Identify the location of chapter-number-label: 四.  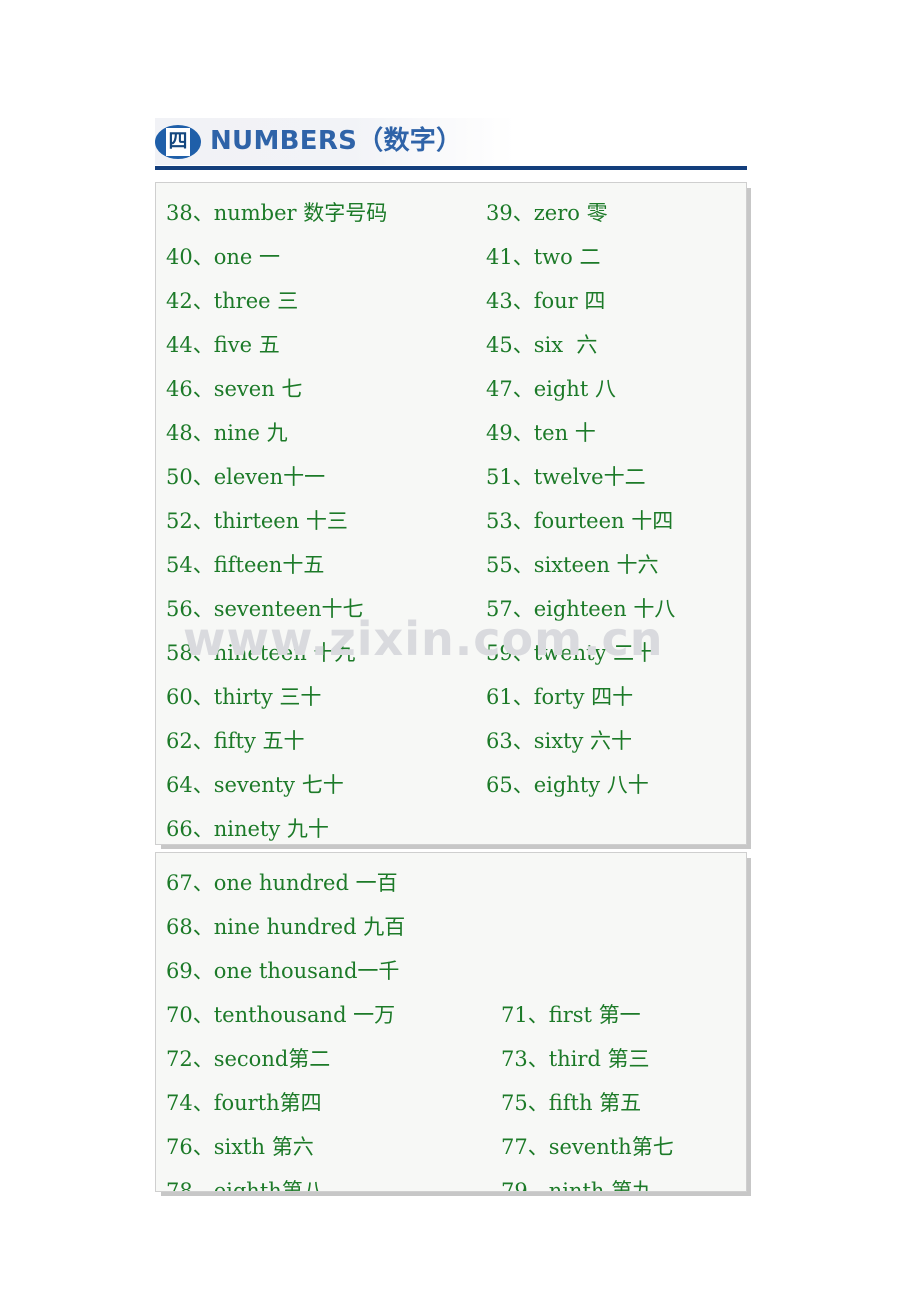
(178, 141).